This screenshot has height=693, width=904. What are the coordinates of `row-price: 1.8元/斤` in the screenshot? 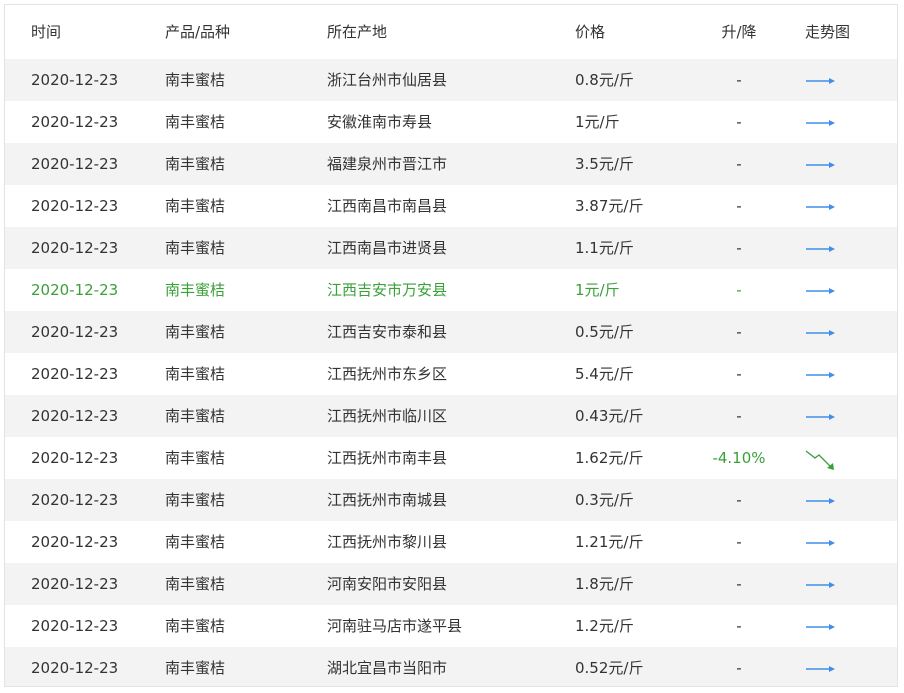 It's located at (604, 584).